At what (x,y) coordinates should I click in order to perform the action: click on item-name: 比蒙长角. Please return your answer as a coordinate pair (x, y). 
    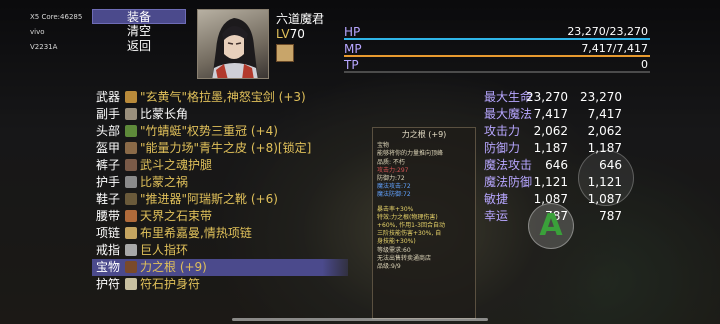
    Looking at the image, I should click on (164, 114).